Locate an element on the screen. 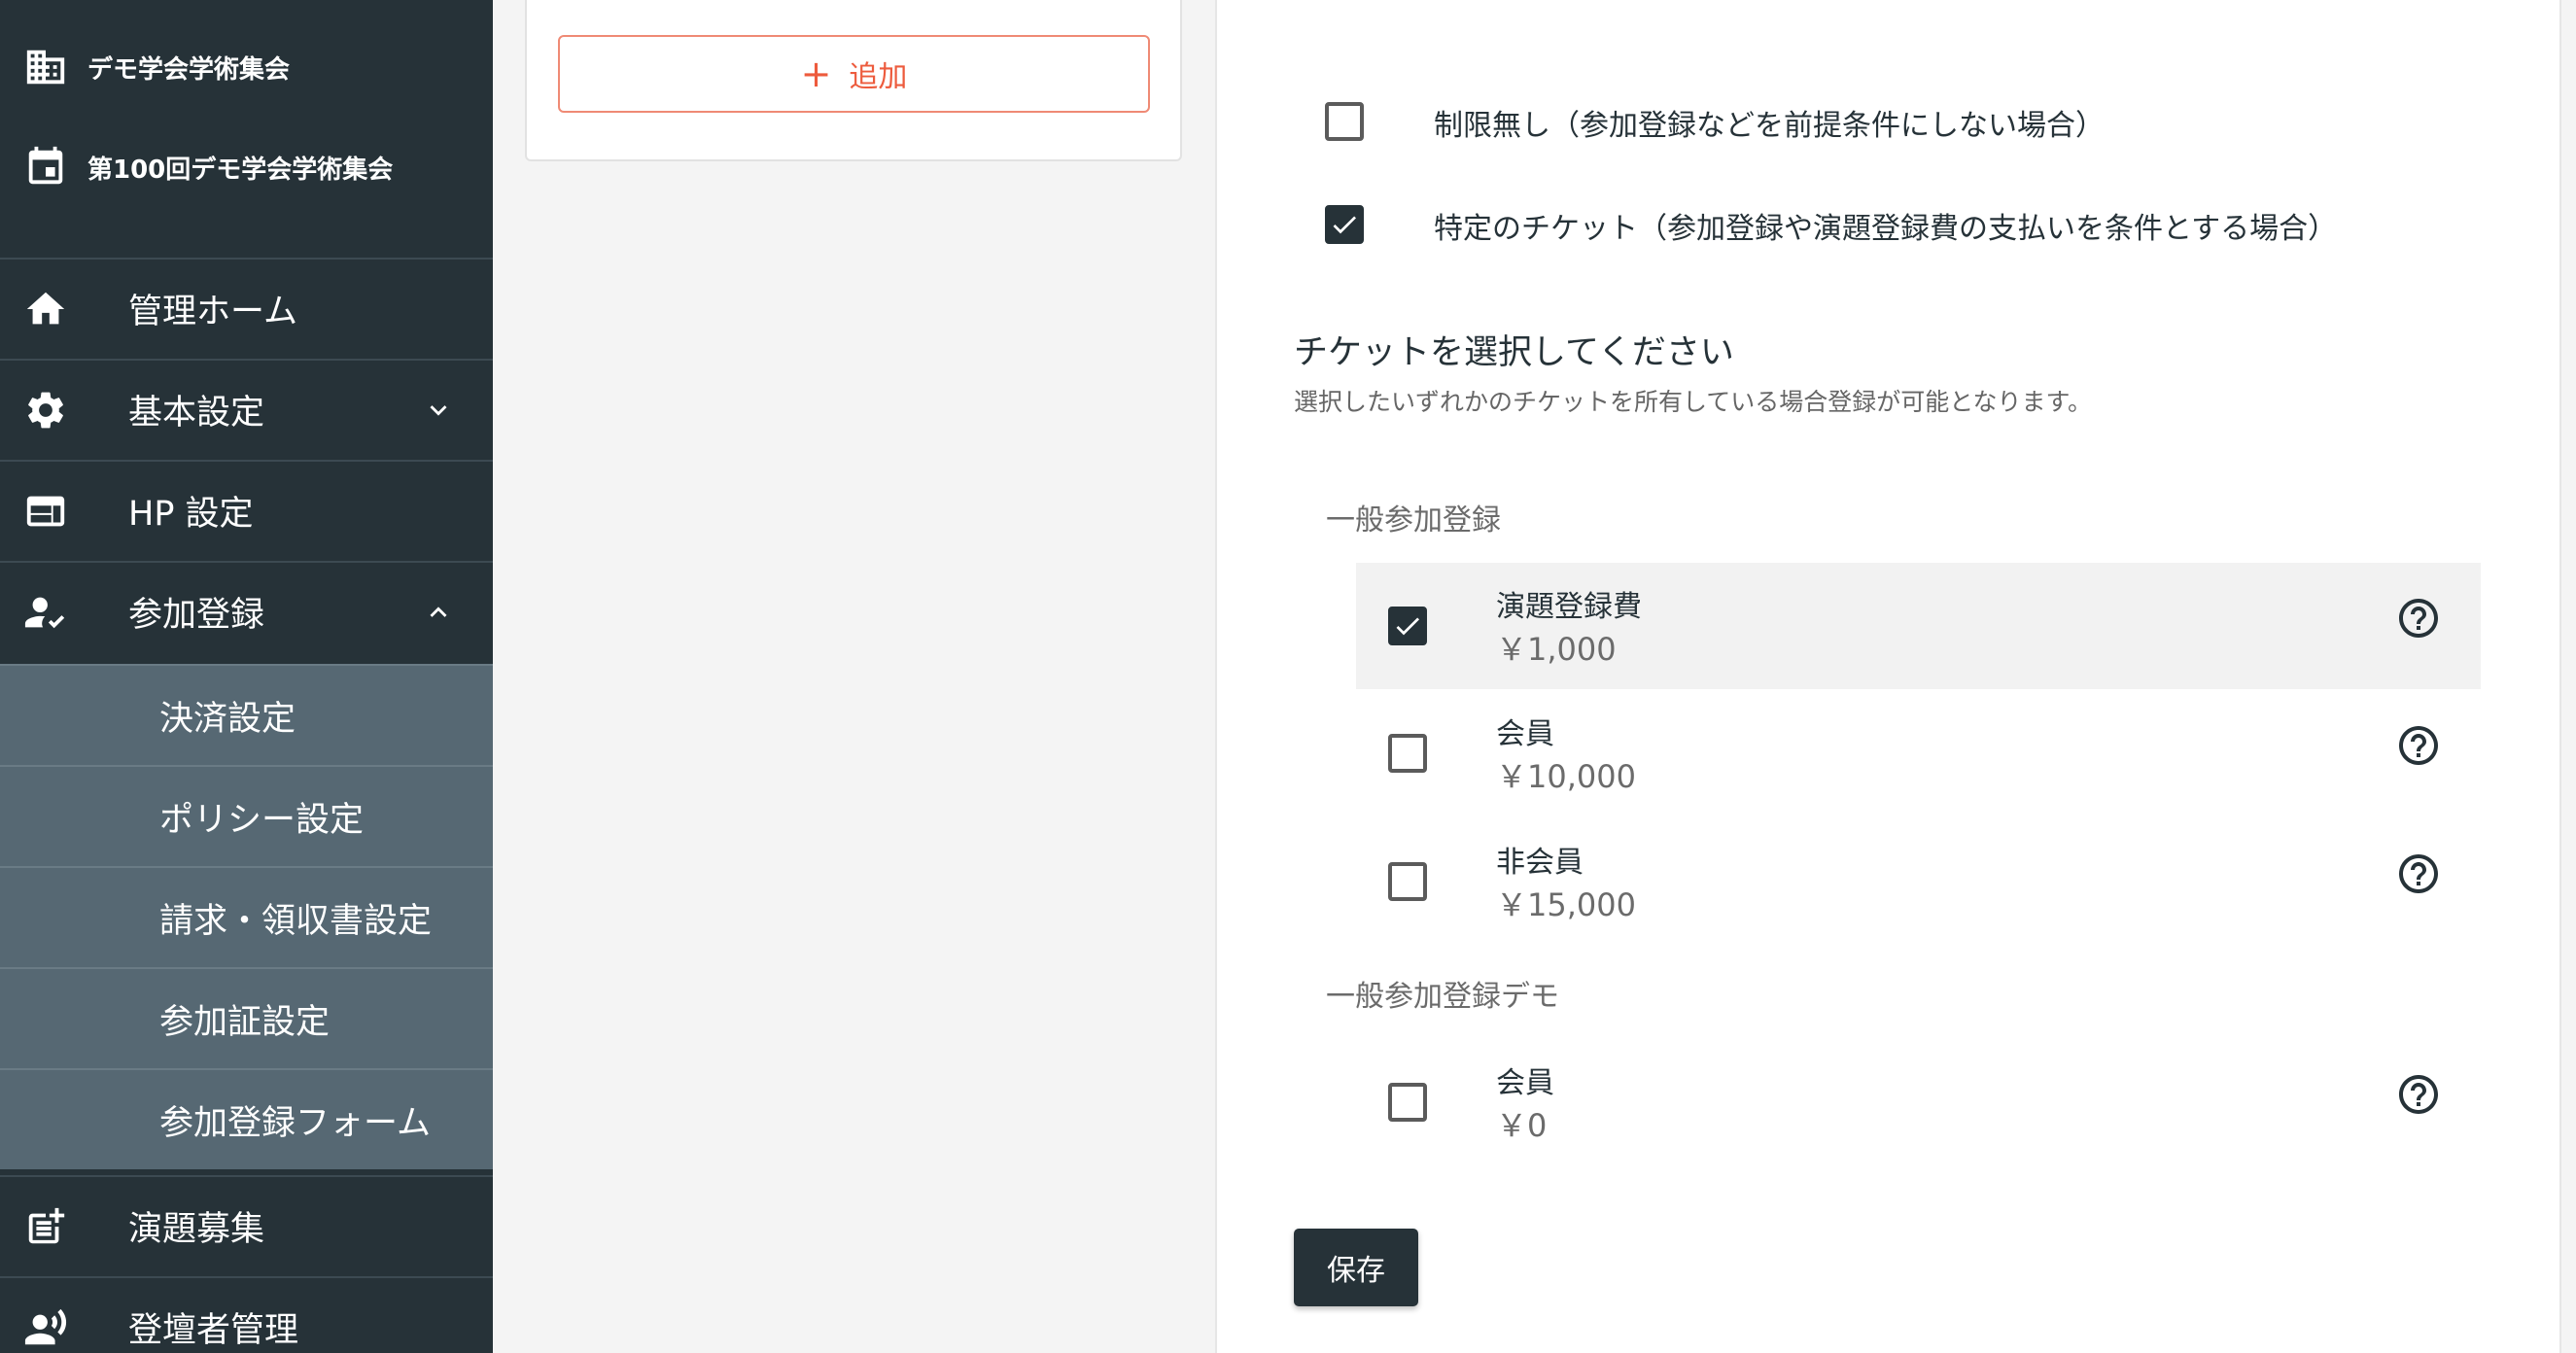  chevron-down-icon is located at coordinates (438, 410).